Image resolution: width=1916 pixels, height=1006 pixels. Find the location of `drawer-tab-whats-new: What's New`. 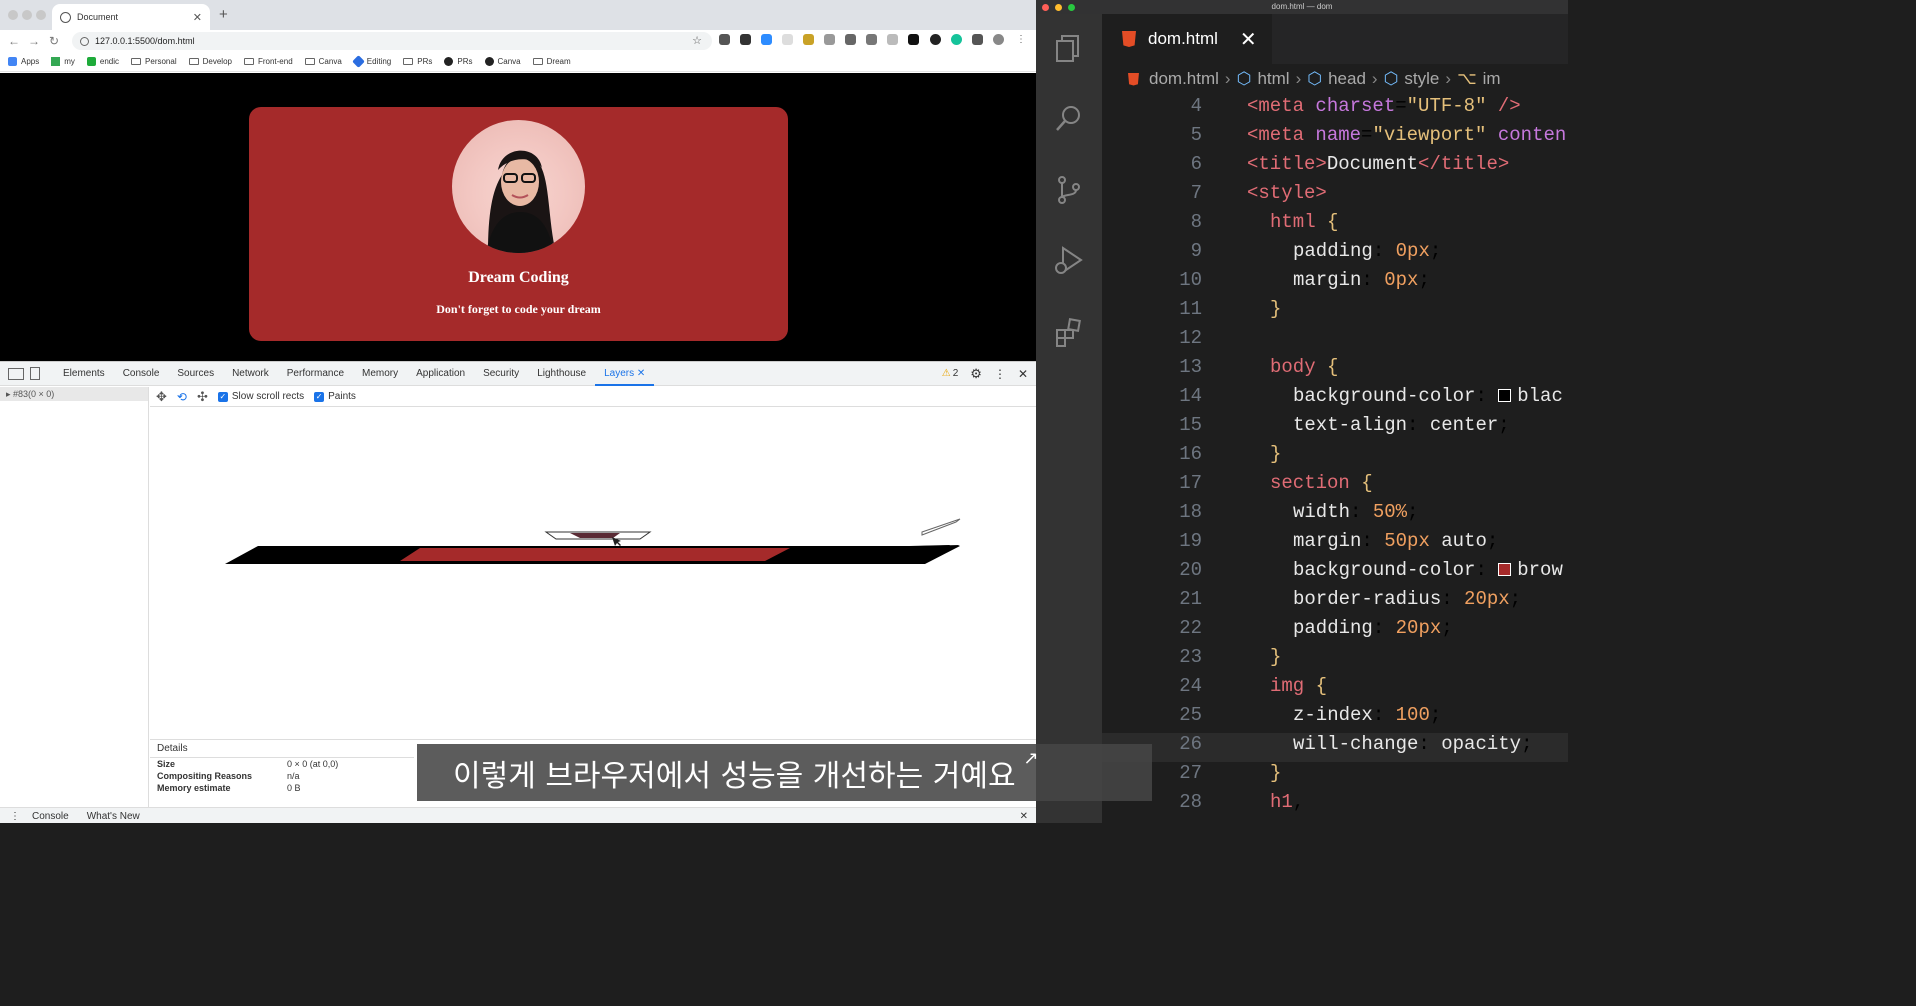

drawer-tab-whats-new: What's New is located at coordinates (113, 816).